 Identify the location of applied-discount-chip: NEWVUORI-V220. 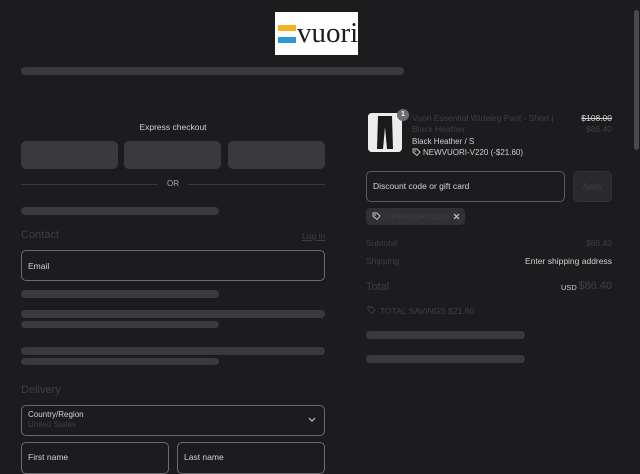
(415, 216).